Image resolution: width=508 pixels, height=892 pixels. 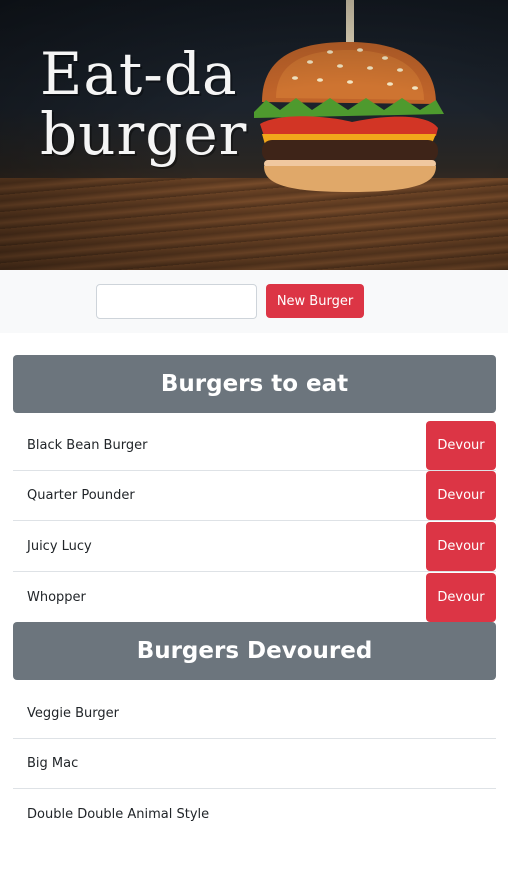 I want to click on list-item: Double Double Animal Style, so click(x=254, y=815).